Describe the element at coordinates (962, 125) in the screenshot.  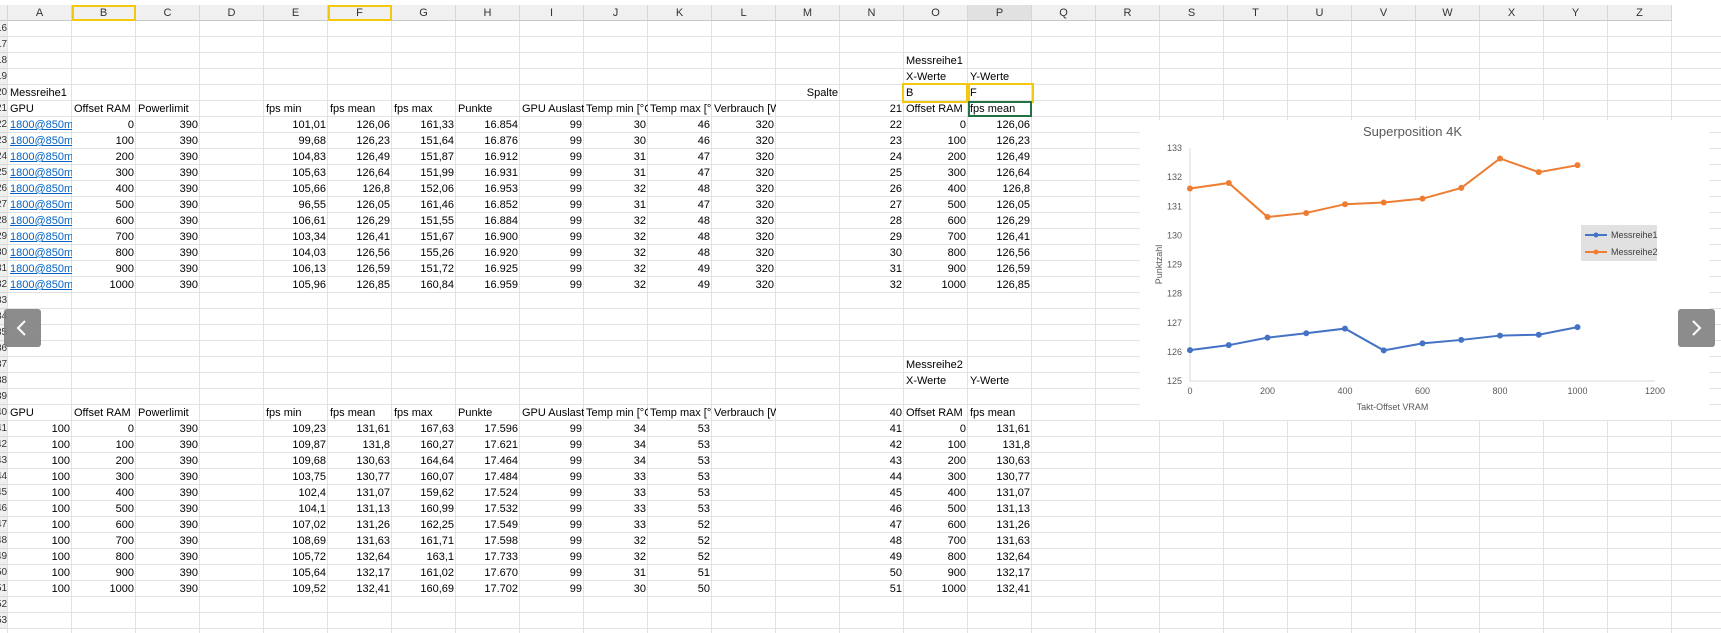
I see `table-cell: 0` at that location.